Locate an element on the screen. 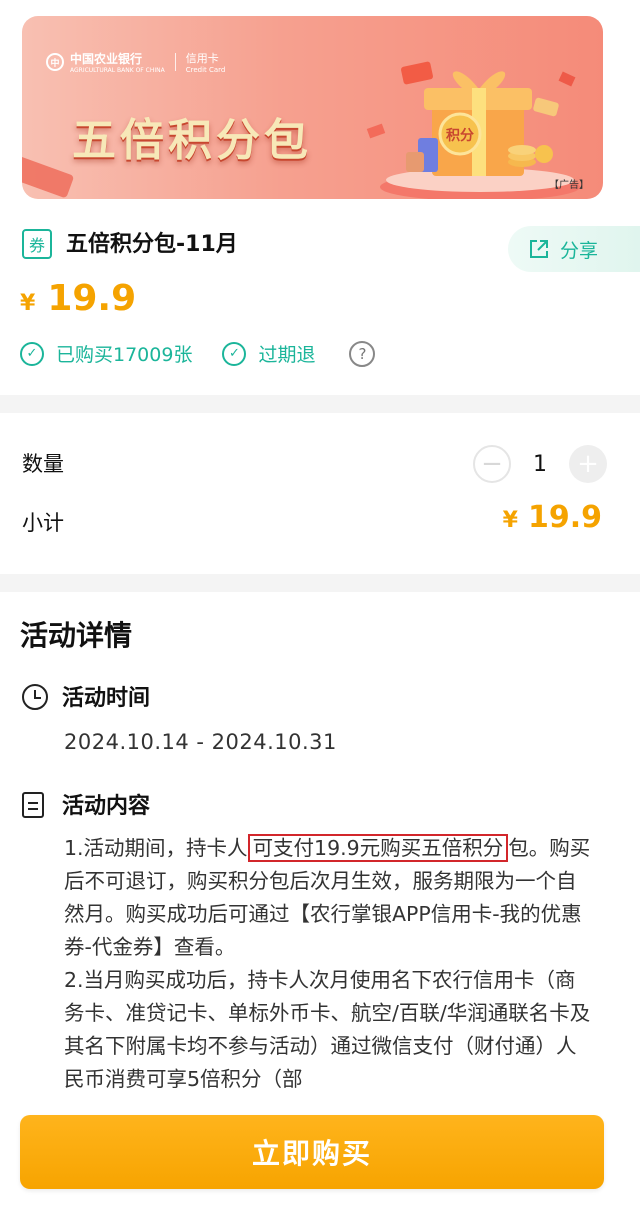  product-title: 五倍积分包-11月 is located at coordinates (152, 244).